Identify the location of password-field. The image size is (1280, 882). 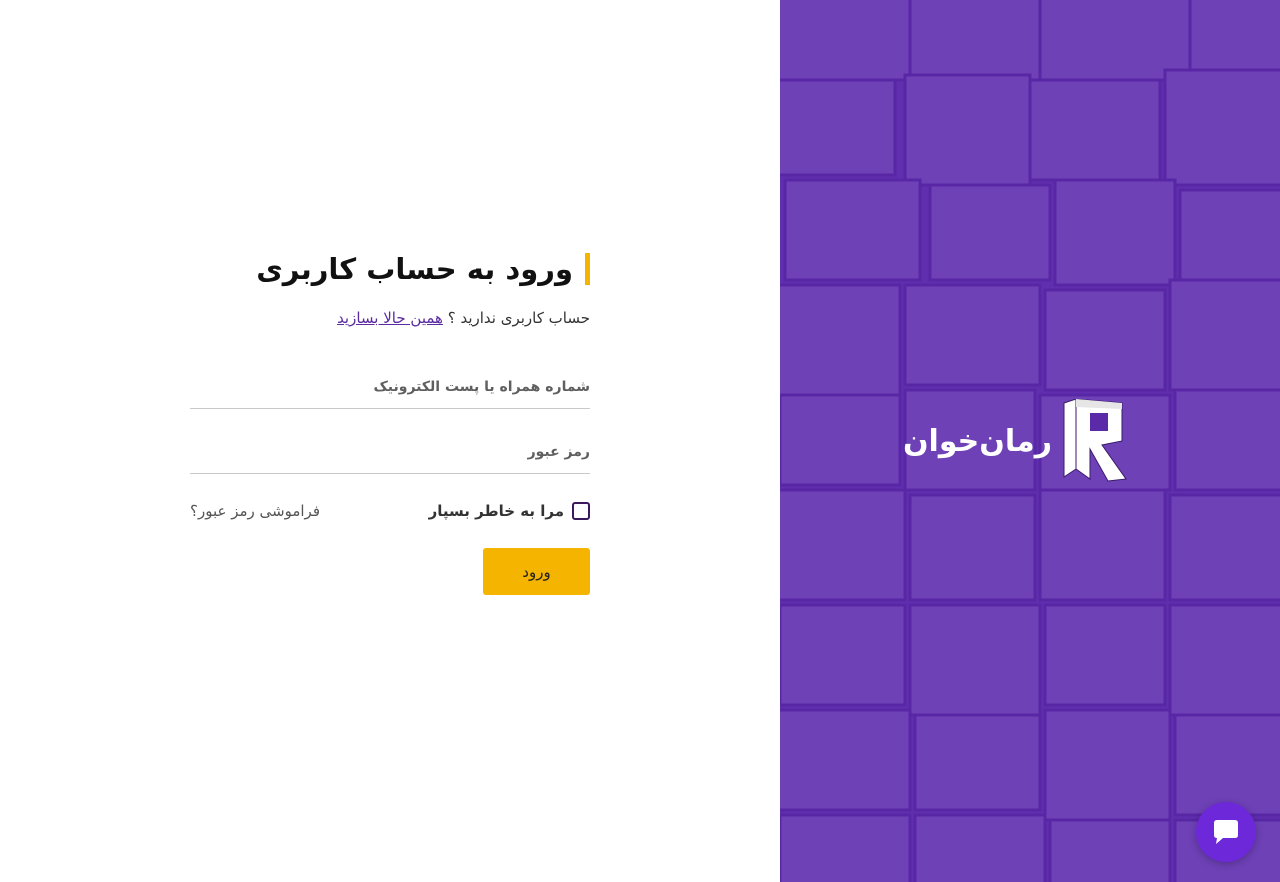
(390, 449).